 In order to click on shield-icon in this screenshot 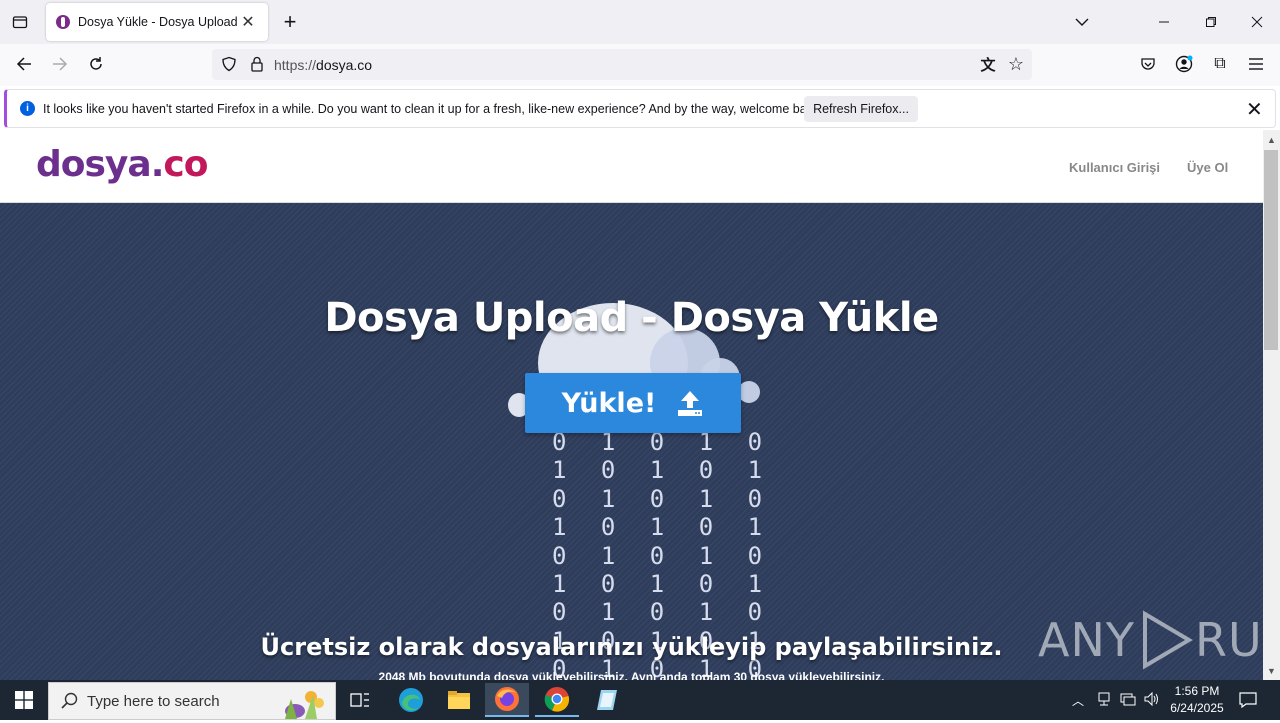, I will do `click(229, 64)`.